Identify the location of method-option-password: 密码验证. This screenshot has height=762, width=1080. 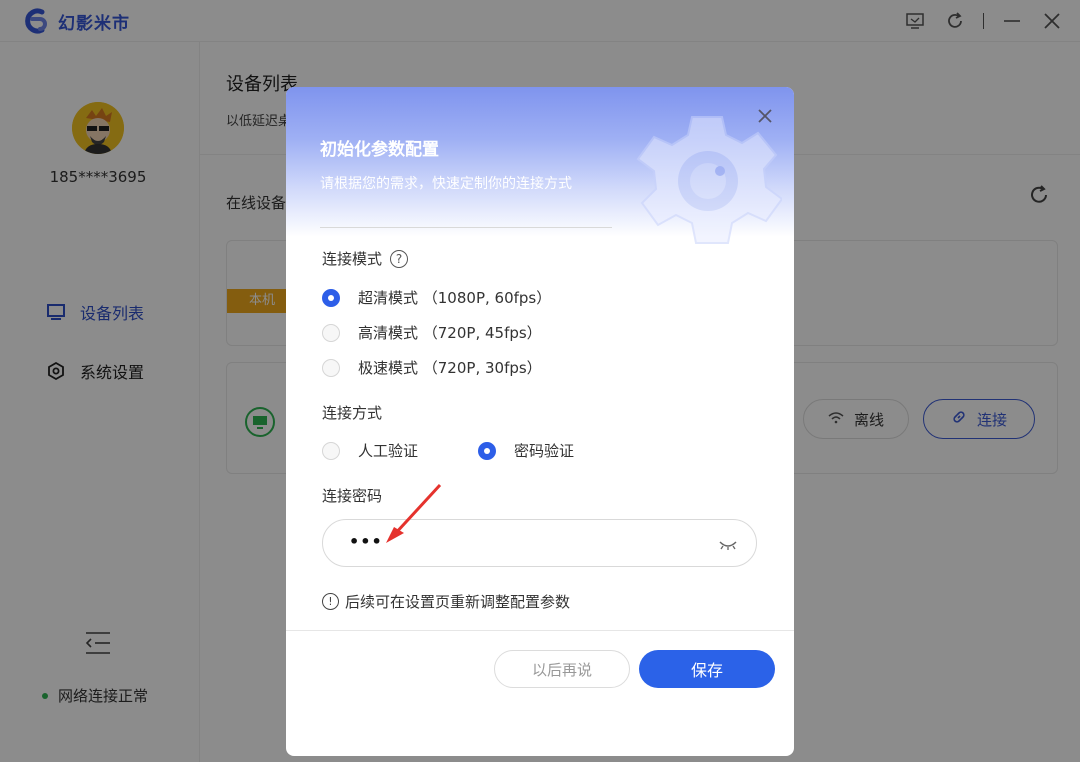
(526, 450).